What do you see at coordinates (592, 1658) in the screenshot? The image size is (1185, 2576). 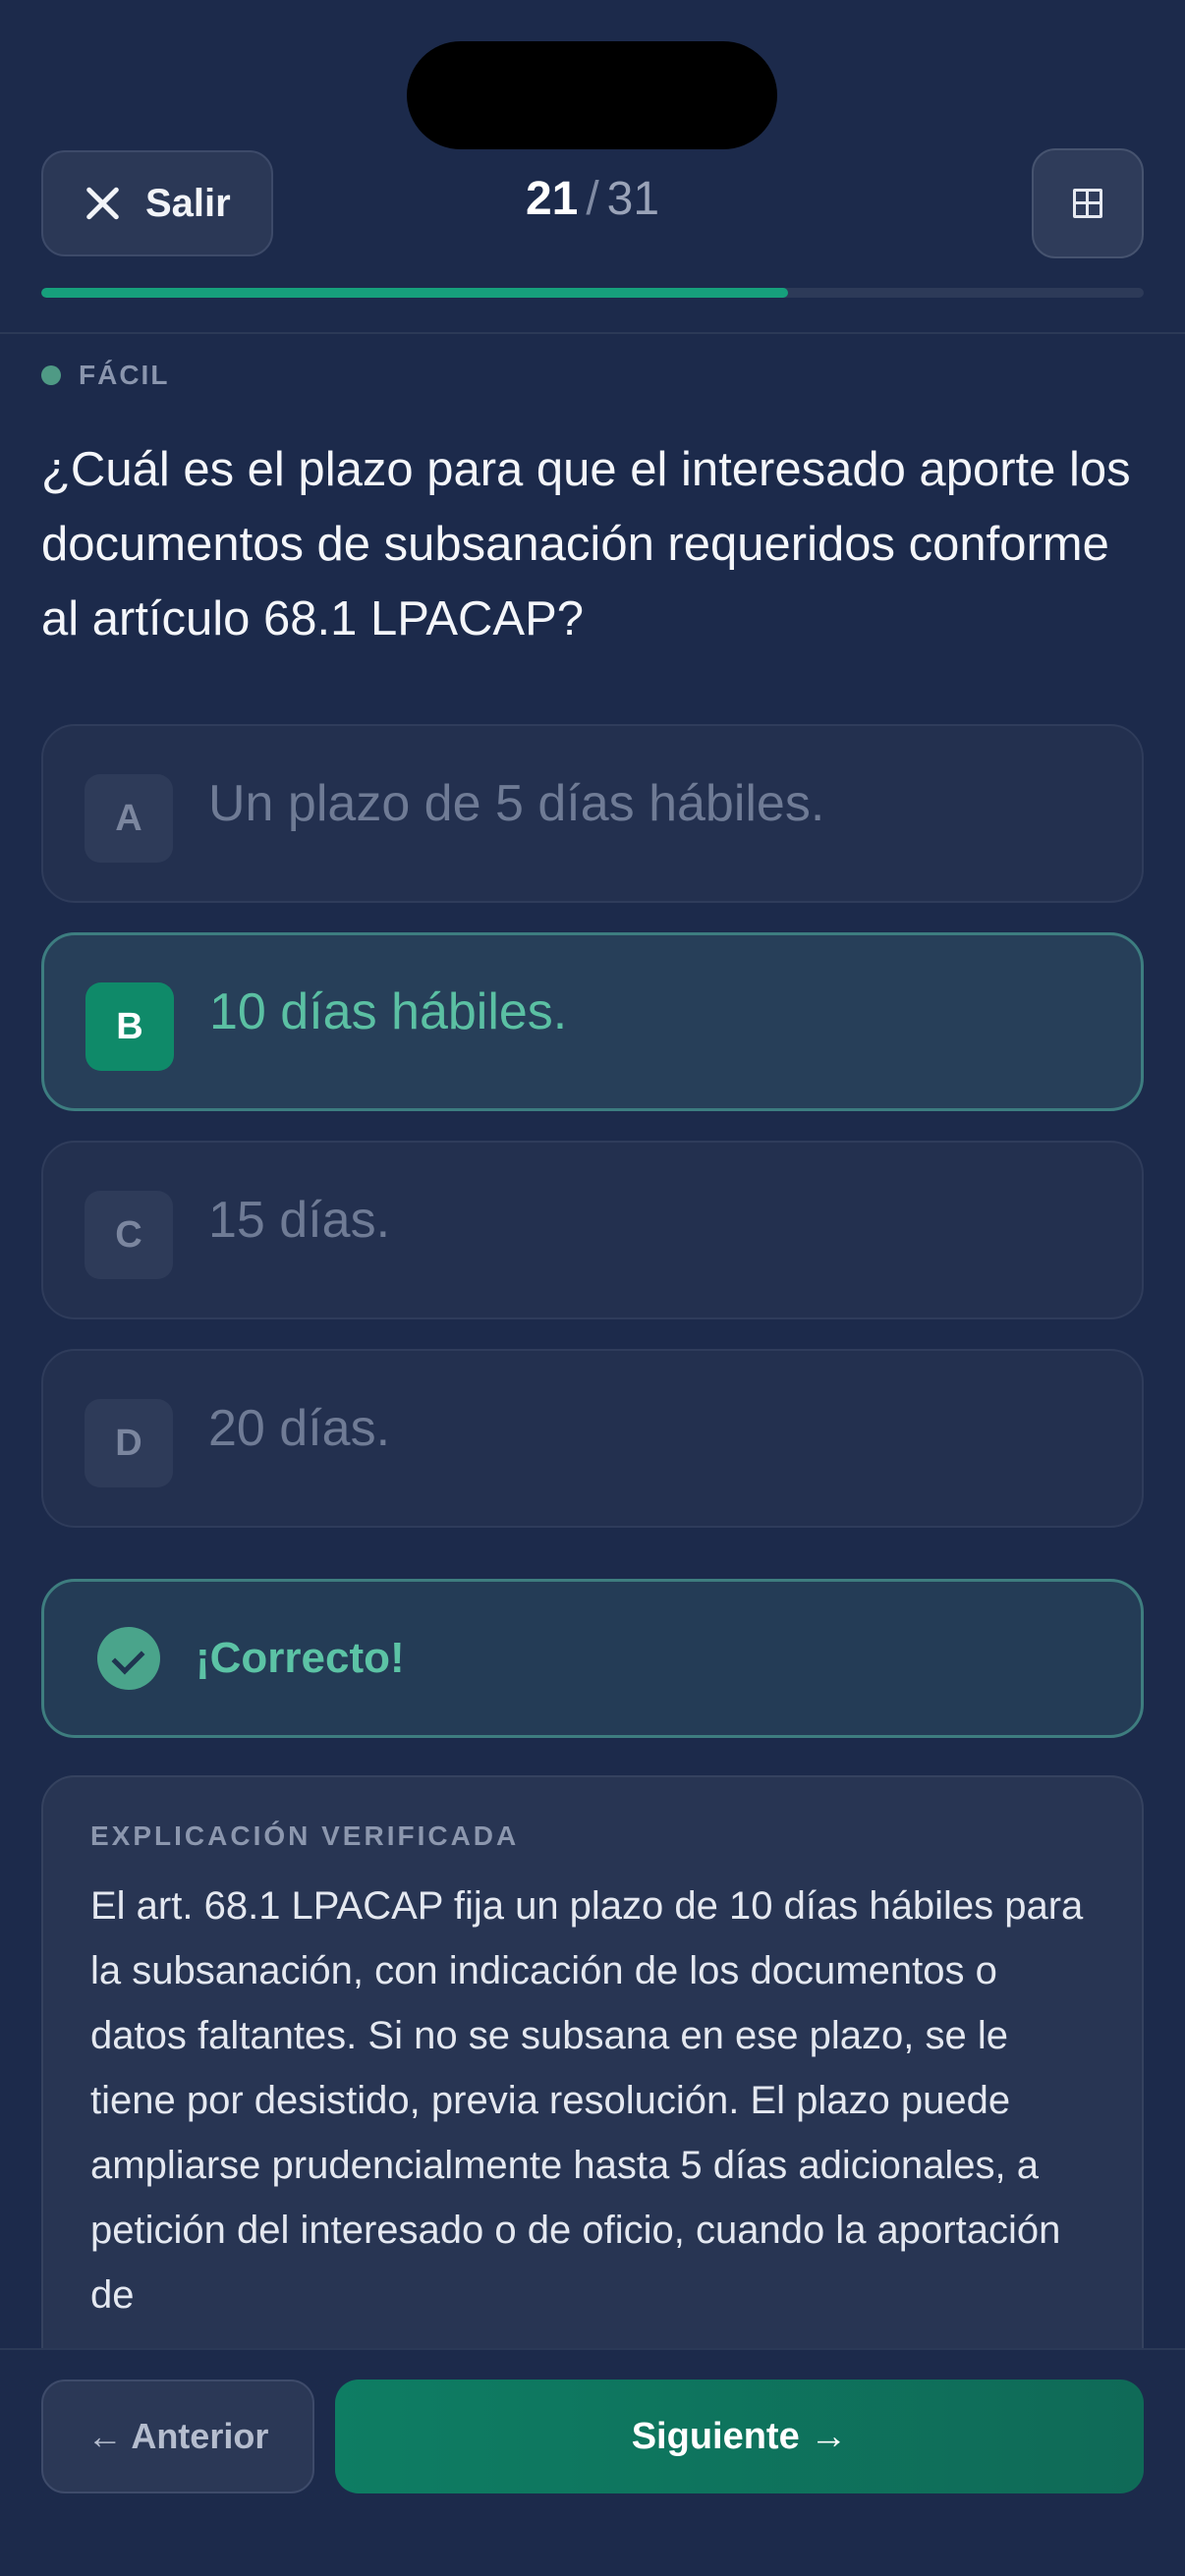 I see `feedback-banner: ¡Correcto!` at bounding box center [592, 1658].